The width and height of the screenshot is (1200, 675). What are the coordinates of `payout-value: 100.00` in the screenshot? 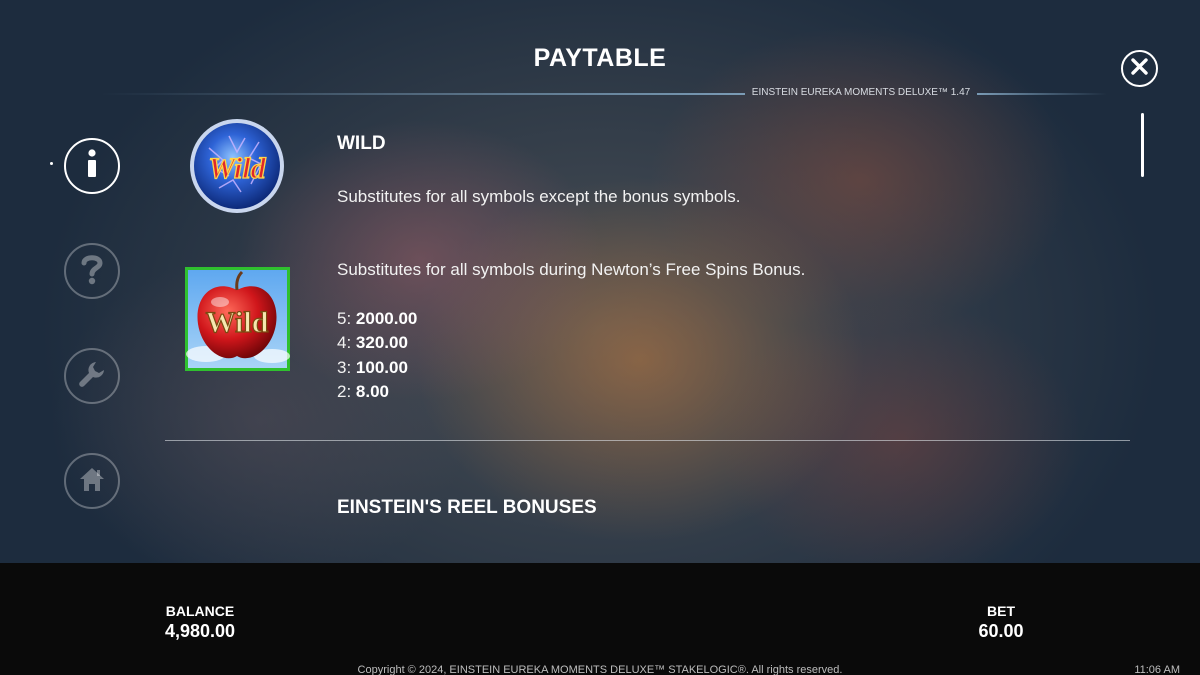 It's located at (381, 367).